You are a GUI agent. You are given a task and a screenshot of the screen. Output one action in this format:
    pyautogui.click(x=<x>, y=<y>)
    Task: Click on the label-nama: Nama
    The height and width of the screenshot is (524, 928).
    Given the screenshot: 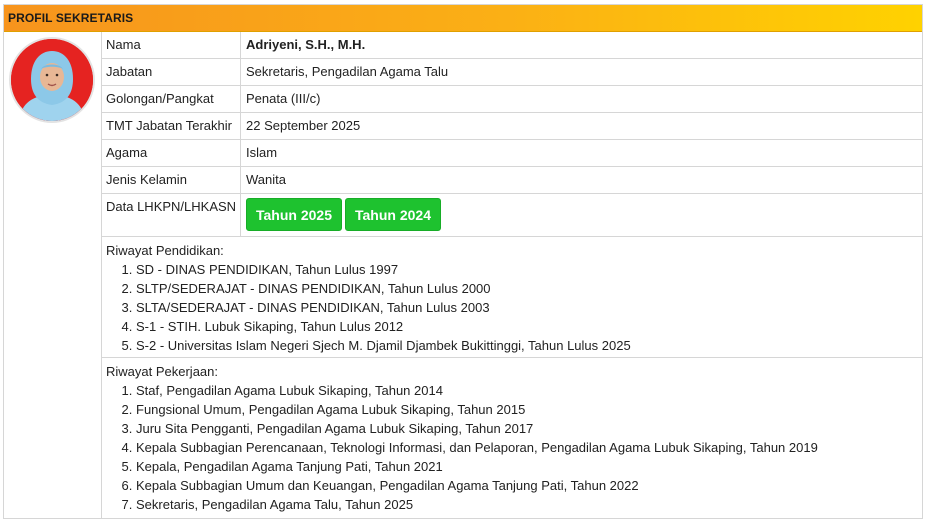 What is the action you would take?
    pyautogui.click(x=171, y=45)
    